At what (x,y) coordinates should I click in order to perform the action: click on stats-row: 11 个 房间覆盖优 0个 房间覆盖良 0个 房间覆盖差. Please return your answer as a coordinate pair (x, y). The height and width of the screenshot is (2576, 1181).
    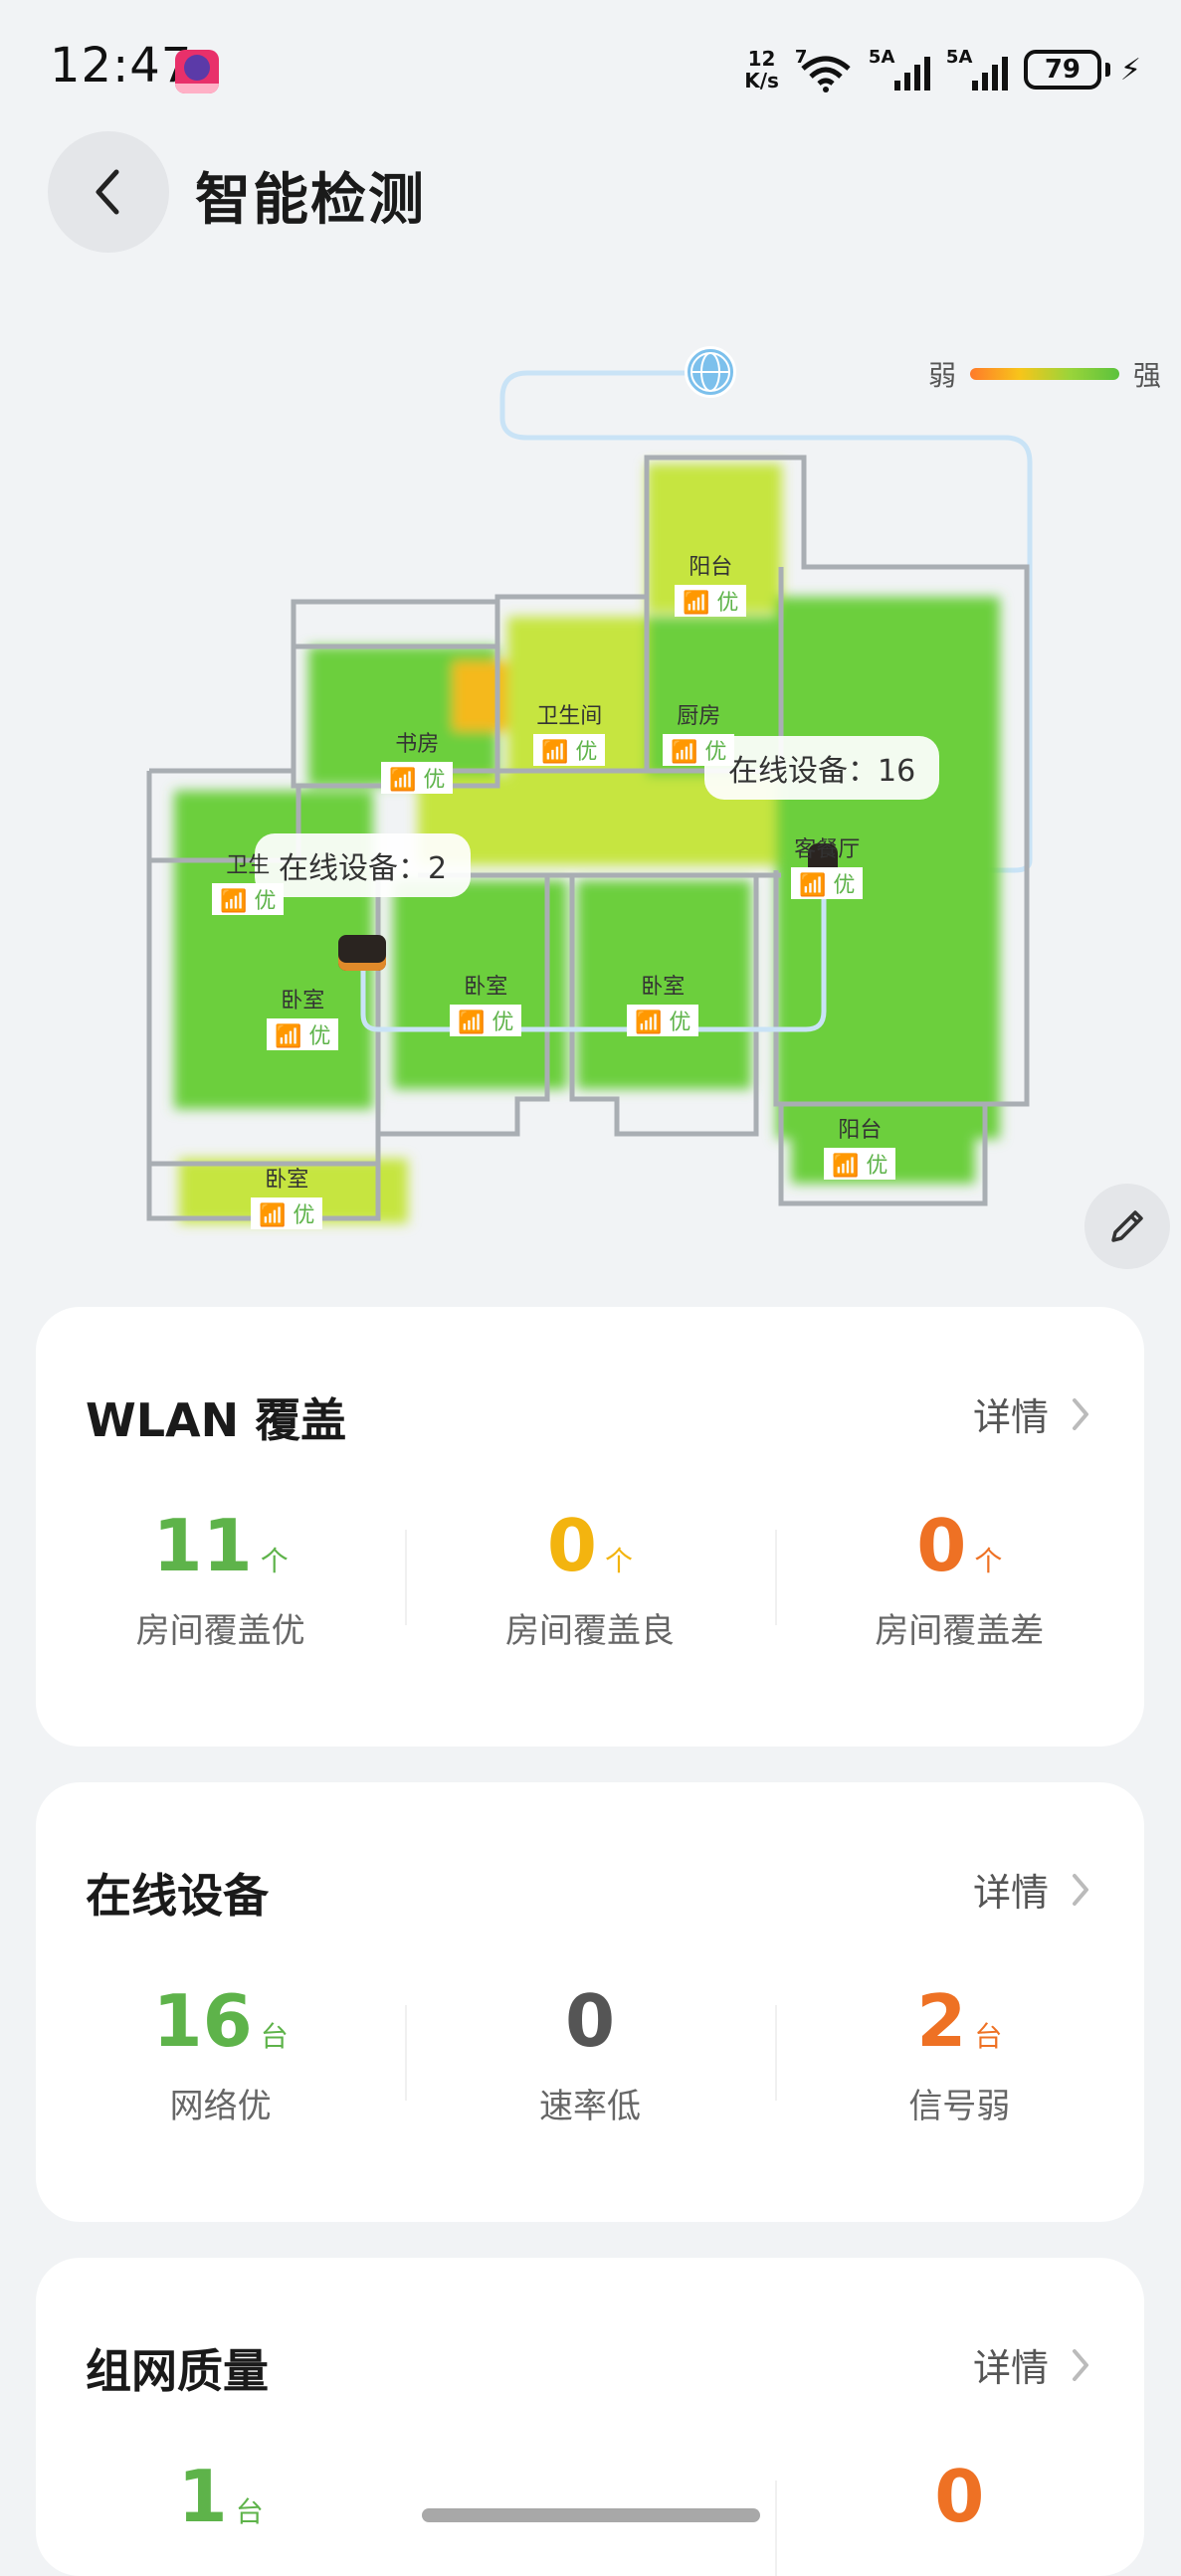
    Looking at the image, I should click on (590, 1579).